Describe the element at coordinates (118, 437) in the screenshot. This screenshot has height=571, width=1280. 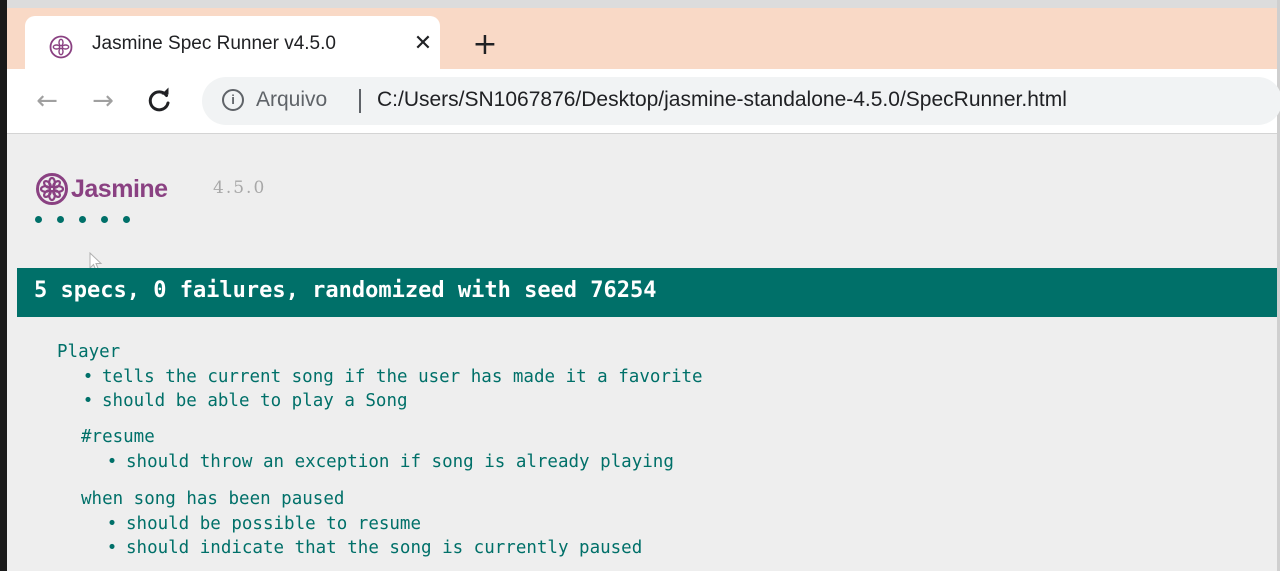
I see `suite-resume: #resume` at that location.